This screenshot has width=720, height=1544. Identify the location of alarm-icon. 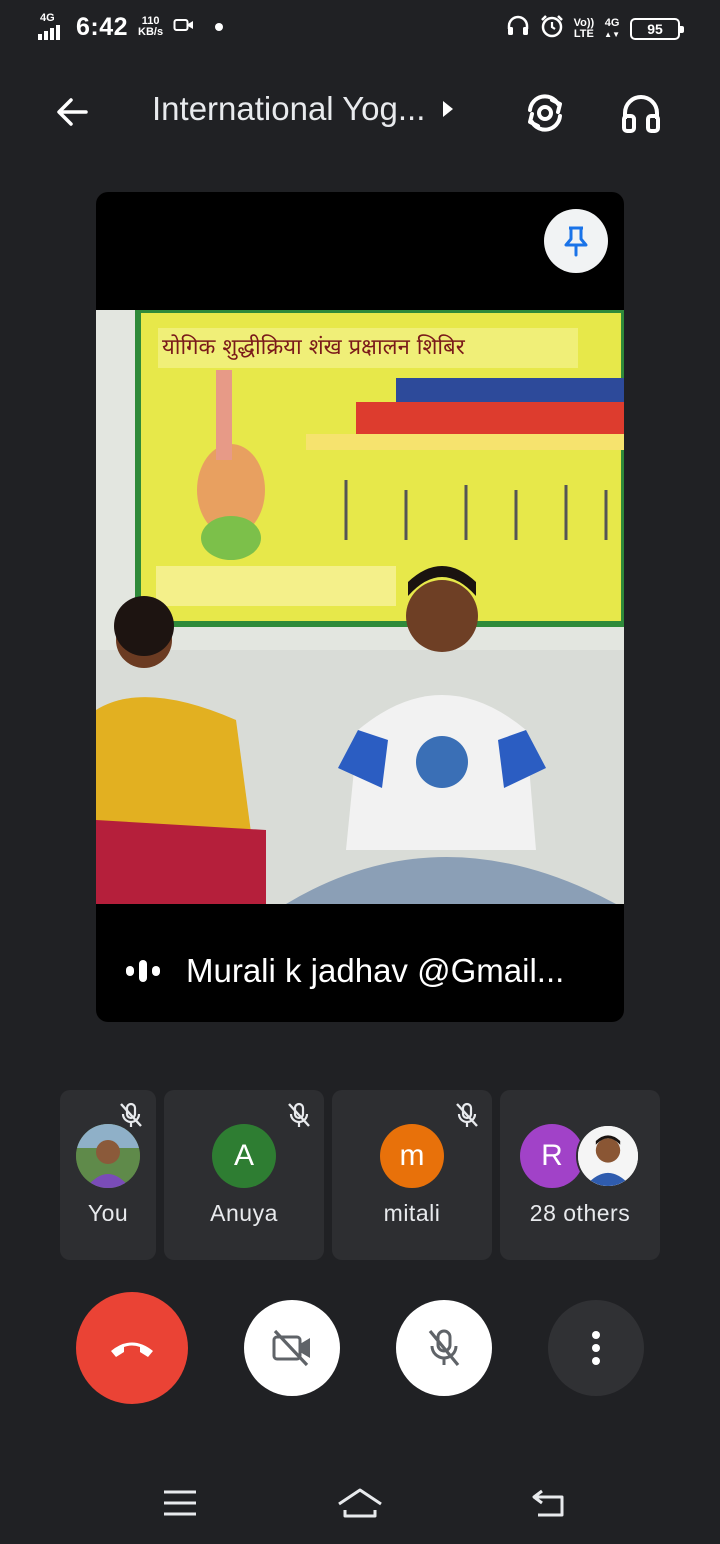
(552, 28).